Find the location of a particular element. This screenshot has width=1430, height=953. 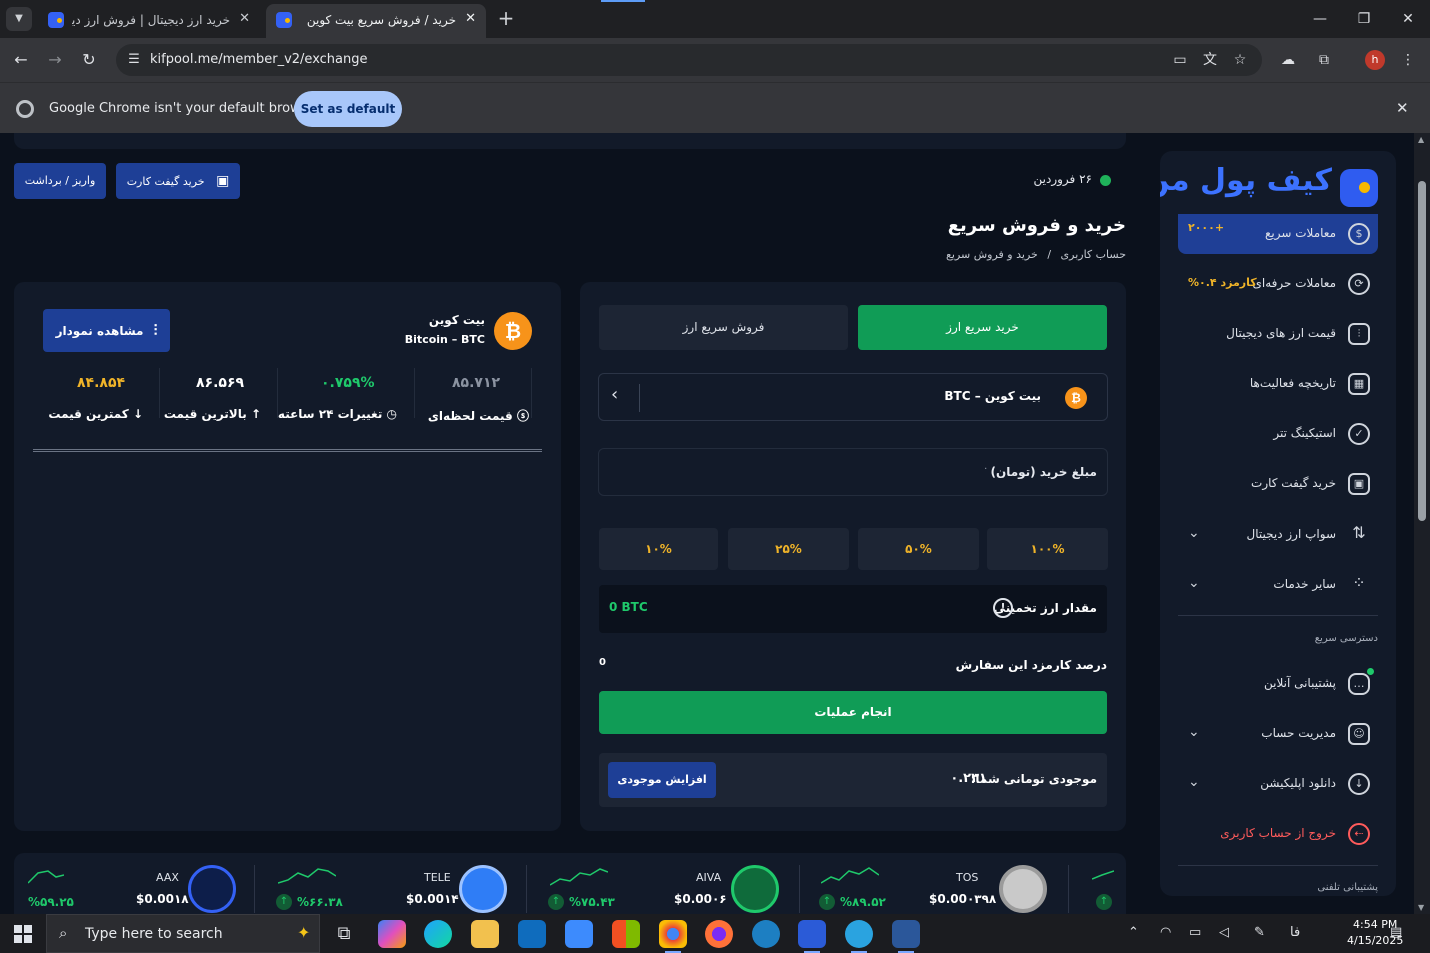

chart-app-icon is located at coordinates (812, 936).